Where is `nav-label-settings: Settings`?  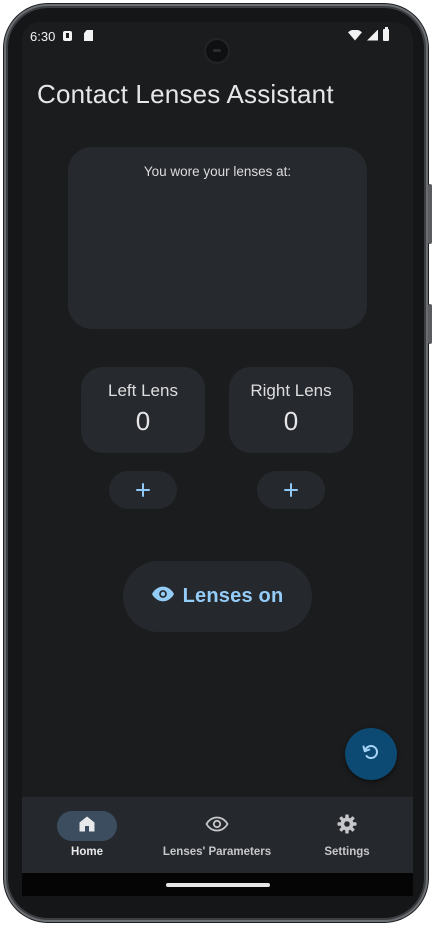 nav-label-settings: Settings is located at coordinates (347, 852).